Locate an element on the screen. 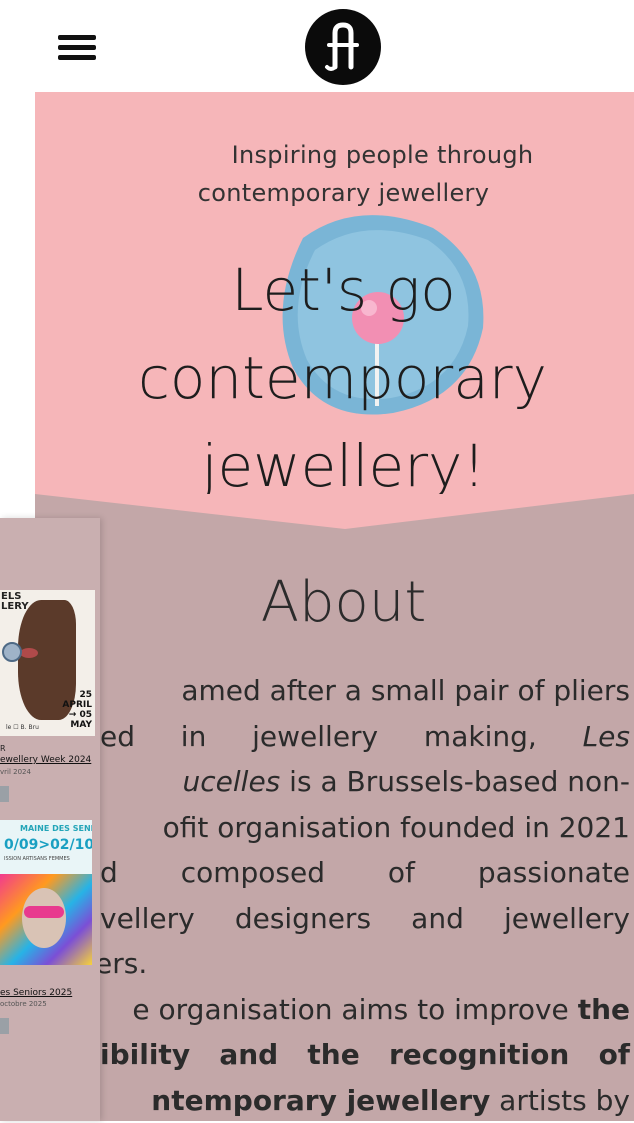 The width and height of the screenshot is (634, 1123). hero-title-line: contemporary is located at coordinates (334, 378).